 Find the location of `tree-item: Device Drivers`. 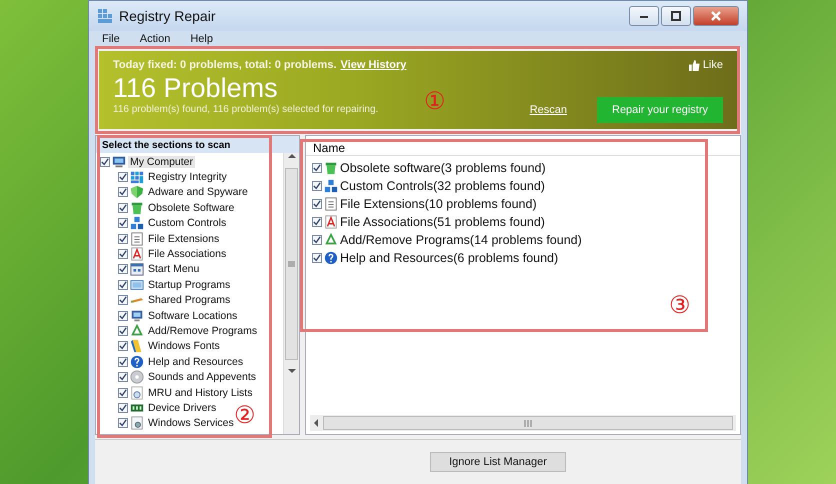

tree-item: Device Drivers is located at coordinates (182, 408).